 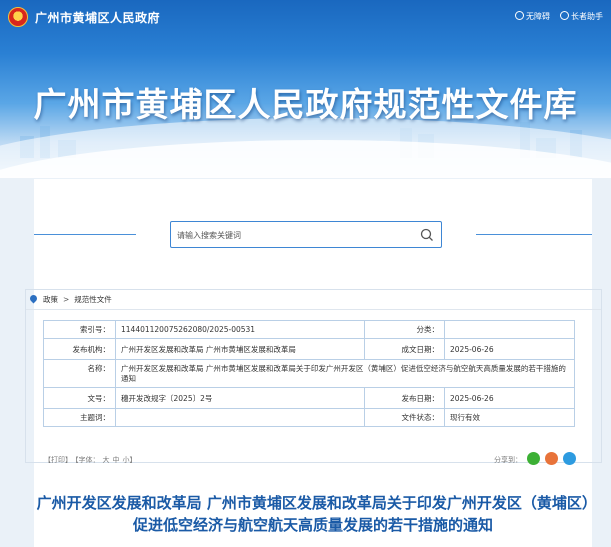 What do you see at coordinates (50, 299) in the screenshot?
I see `breadcrumb-item-policy: 政策` at bounding box center [50, 299].